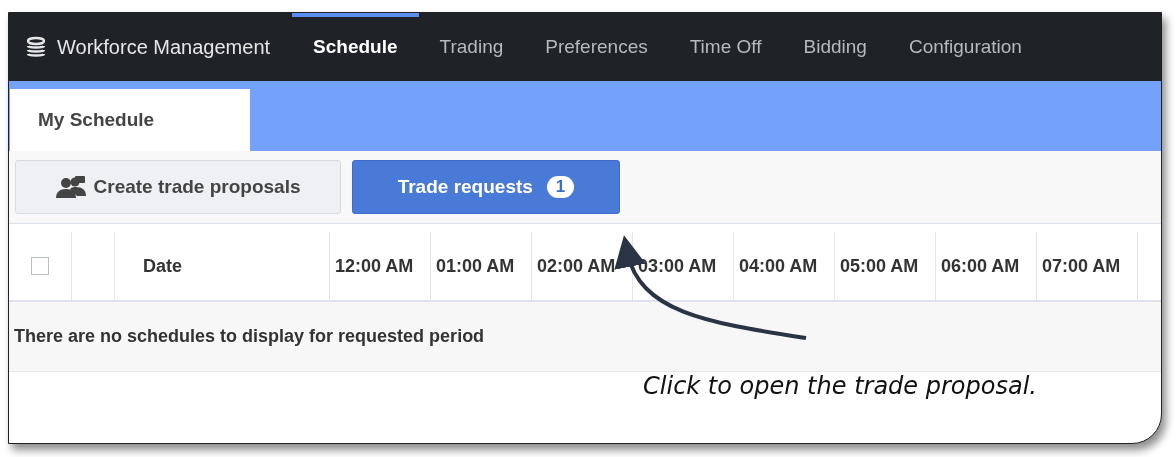  What do you see at coordinates (249, 336) in the screenshot?
I see `empty-message: There are no schedules to display for requested period` at bounding box center [249, 336].